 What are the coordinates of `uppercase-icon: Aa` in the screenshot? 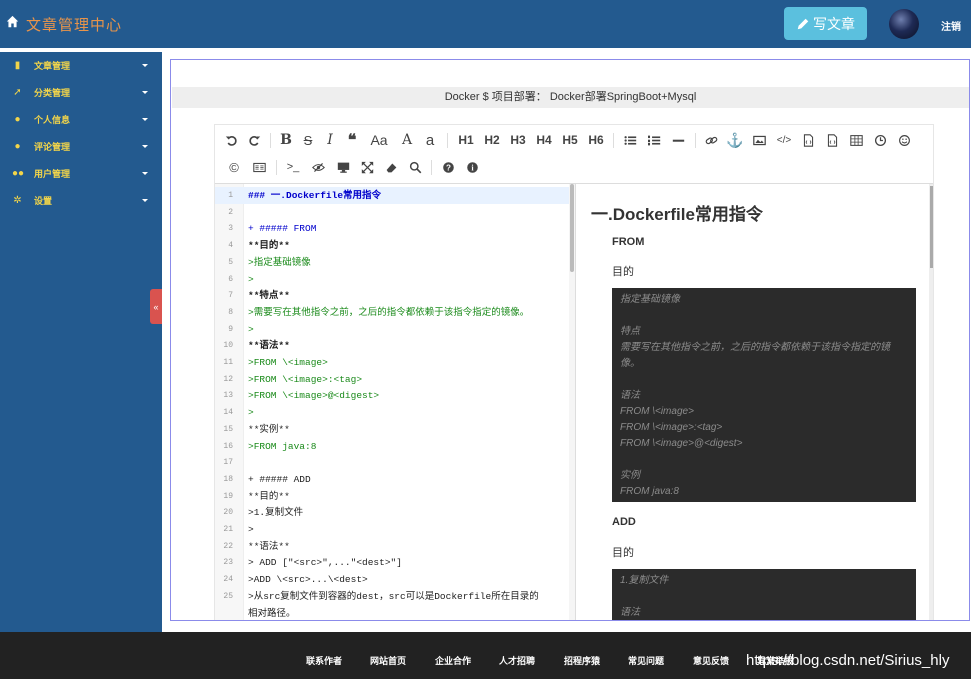 It's located at (379, 140).